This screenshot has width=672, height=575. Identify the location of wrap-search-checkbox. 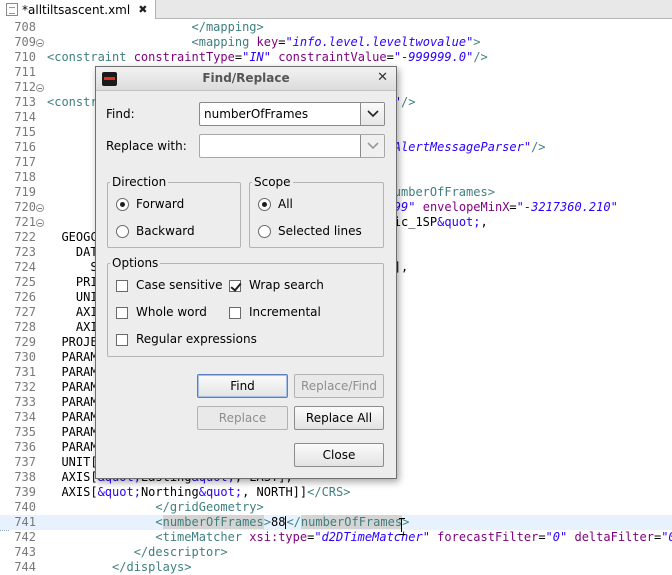
(235, 286).